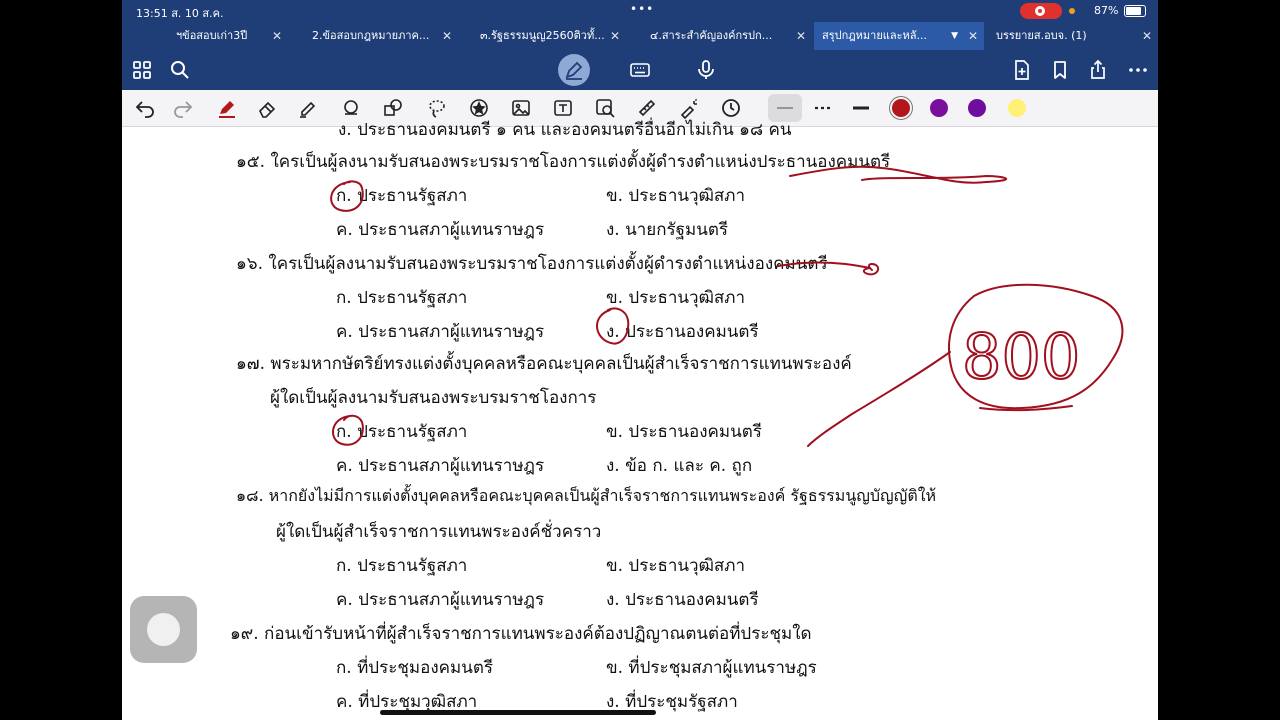 Image resolution: width=1280 pixels, height=720 pixels. What do you see at coordinates (402, 196) in the screenshot?
I see `q15-option-a: ก. ประธานรัฐสภา` at bounding box center [402, 196].